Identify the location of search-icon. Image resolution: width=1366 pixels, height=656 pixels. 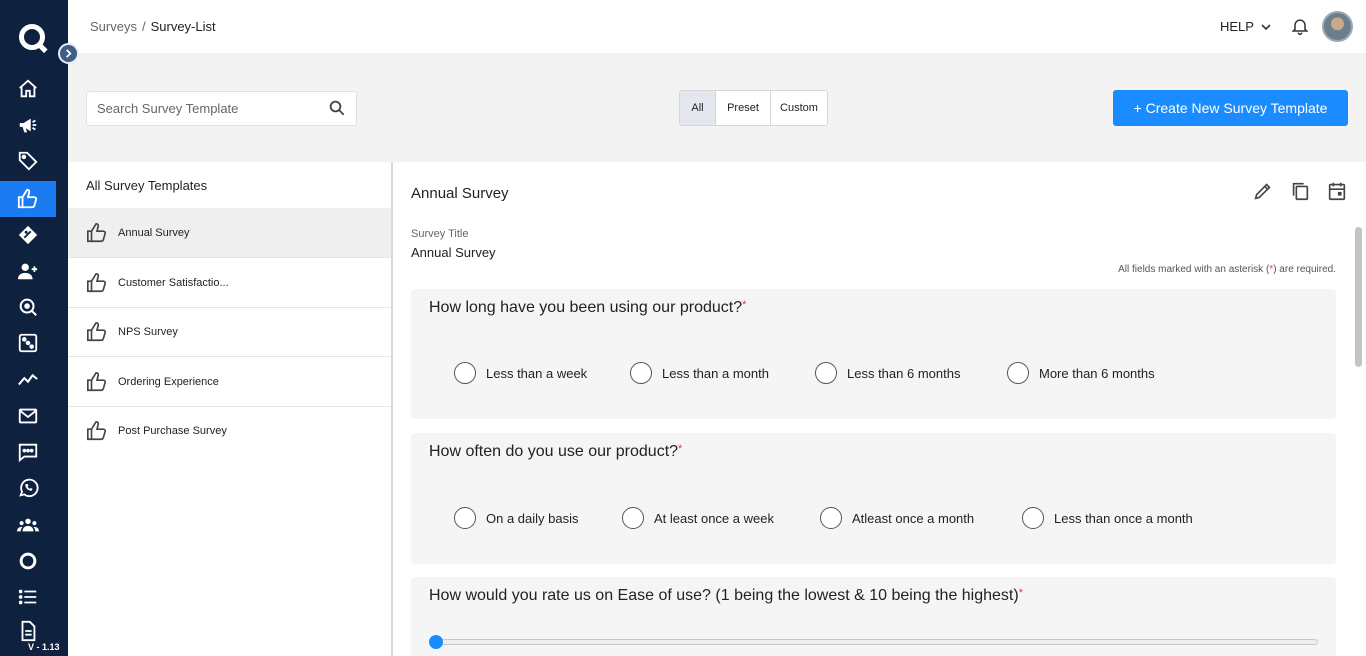
(337, 108).